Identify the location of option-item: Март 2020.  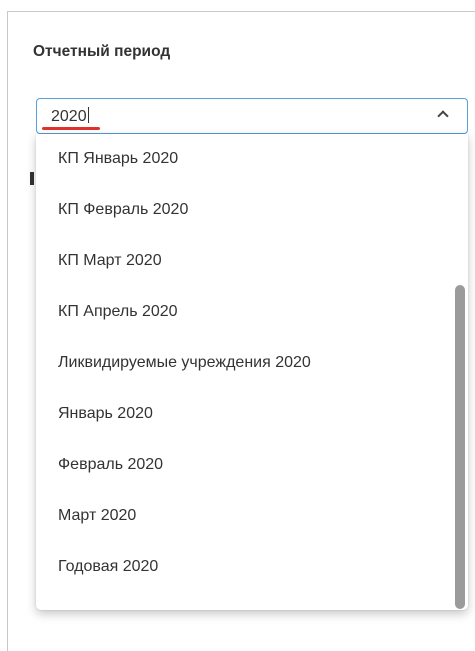
(252, 515).